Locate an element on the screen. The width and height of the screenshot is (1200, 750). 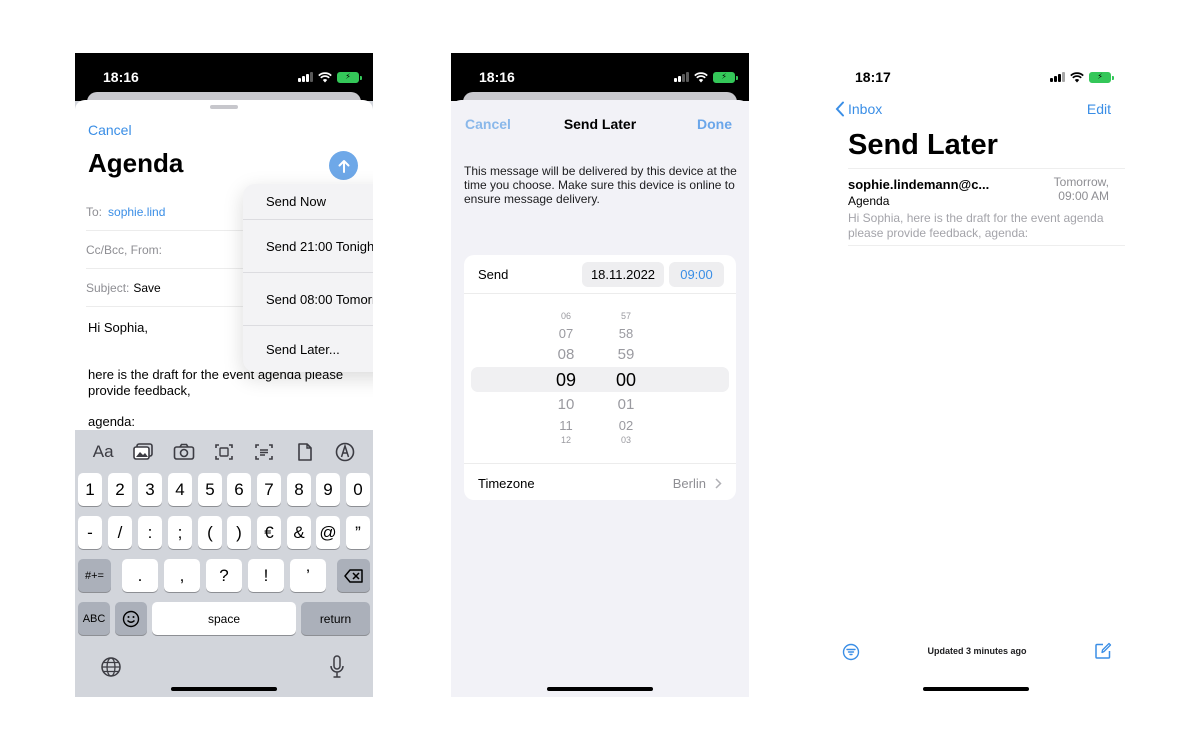
menu-item-send-tonight: Send 21:00 Tonight is located at coordinates (308, 246).